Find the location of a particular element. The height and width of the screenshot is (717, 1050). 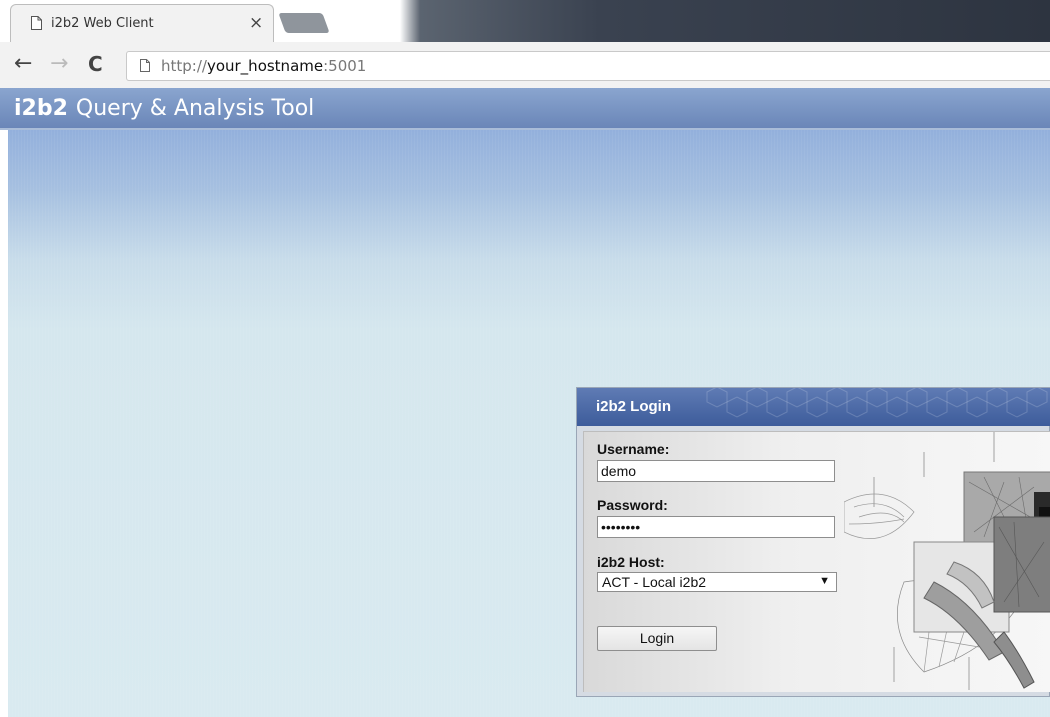

url-text: http://your_hostname:5001 is located at coordinates (263, 66).